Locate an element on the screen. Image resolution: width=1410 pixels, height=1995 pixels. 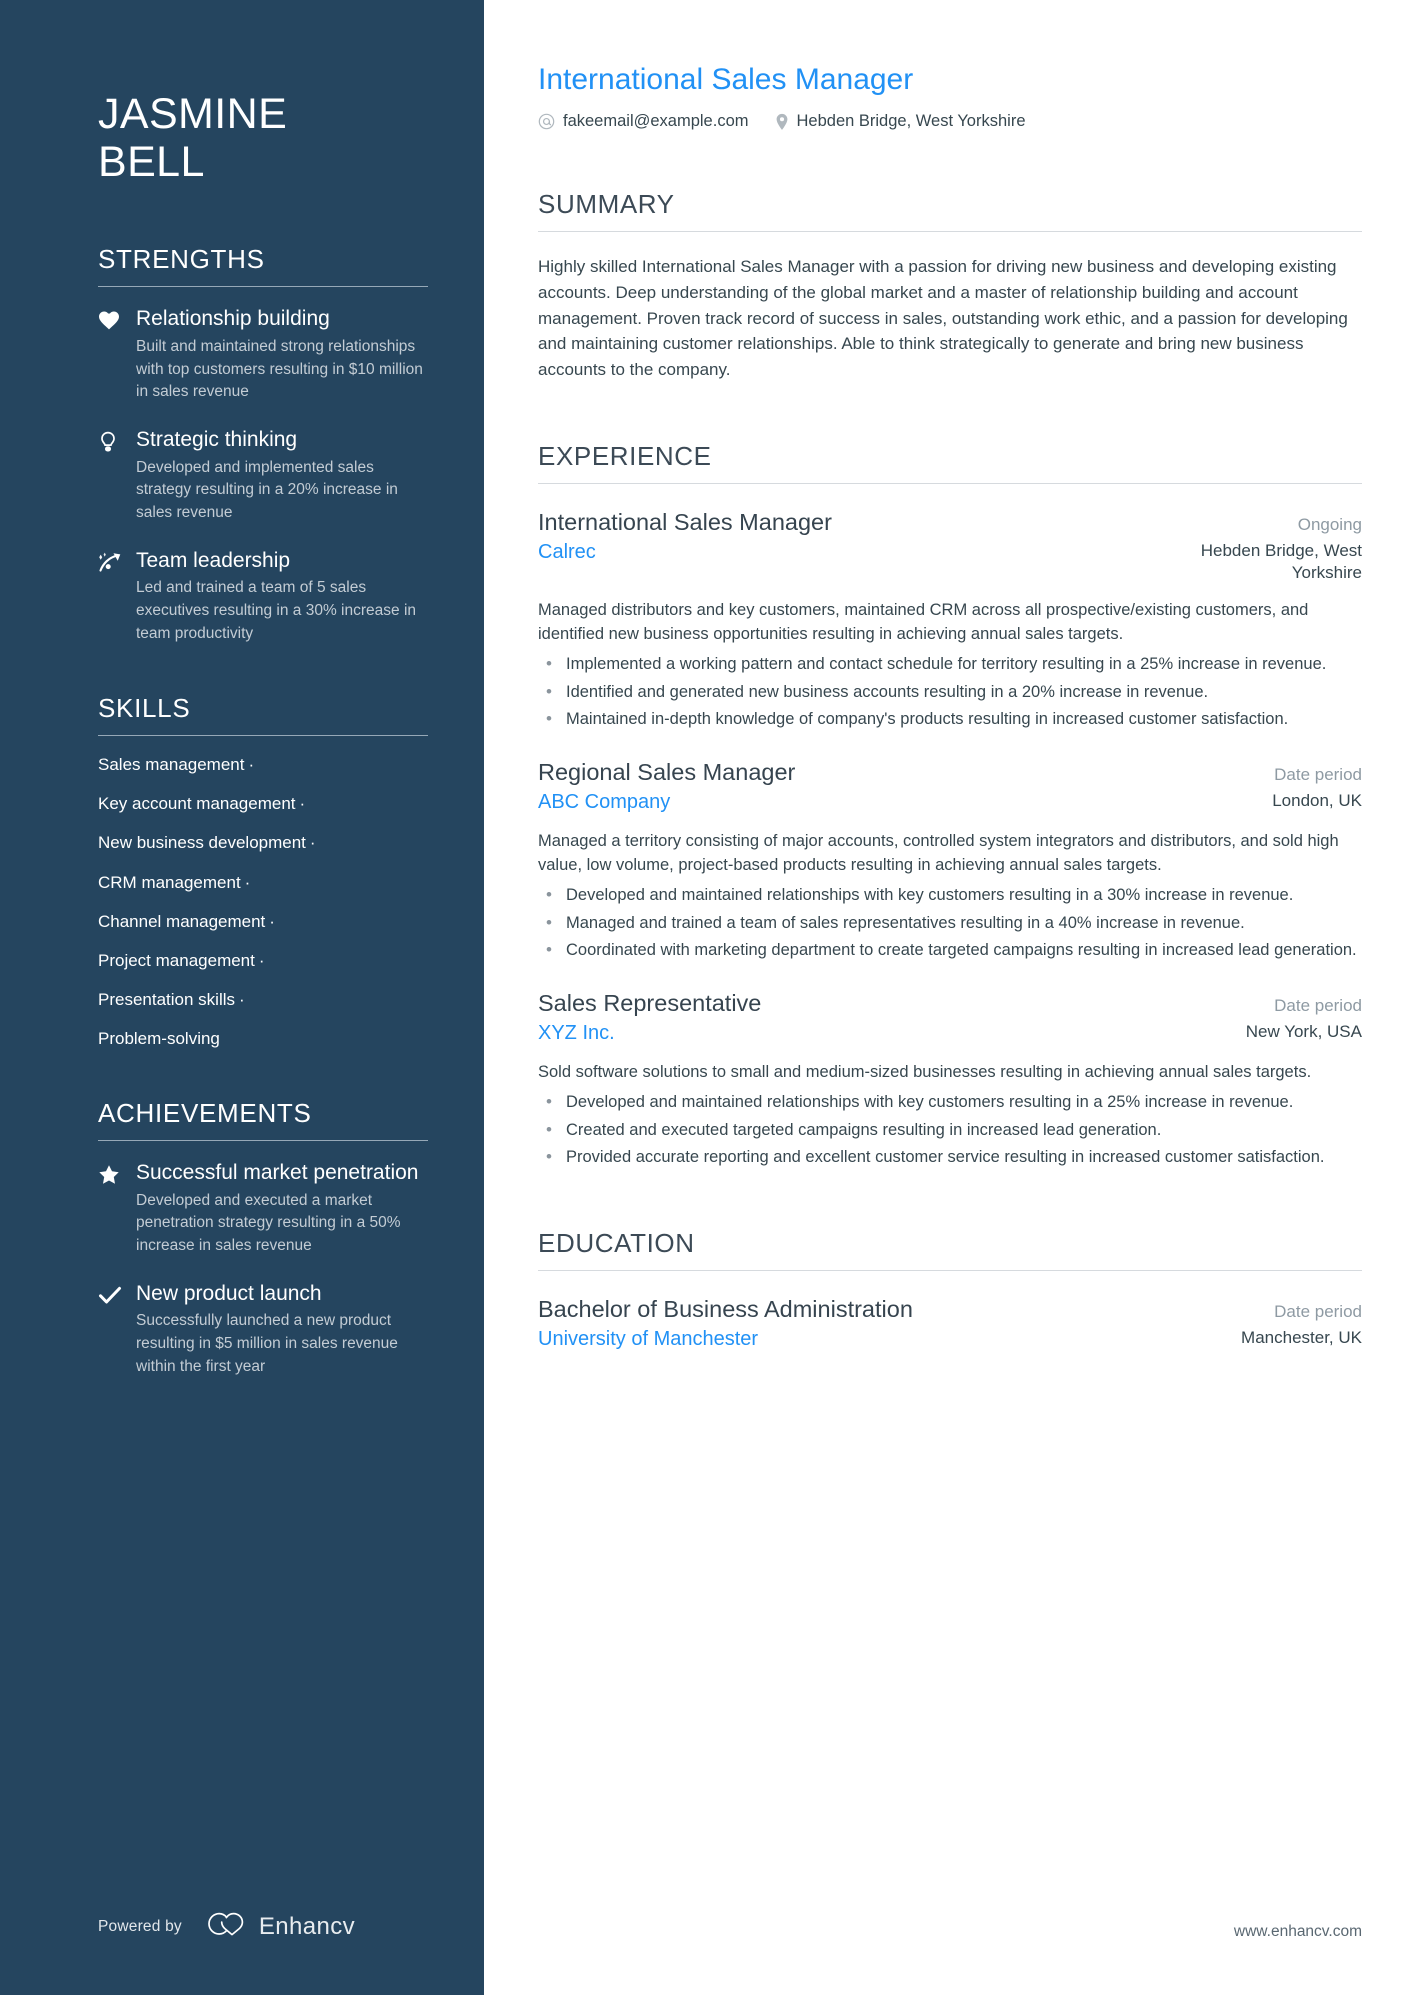
job-title: Sales Representative is located at coordinates (650, 1003).